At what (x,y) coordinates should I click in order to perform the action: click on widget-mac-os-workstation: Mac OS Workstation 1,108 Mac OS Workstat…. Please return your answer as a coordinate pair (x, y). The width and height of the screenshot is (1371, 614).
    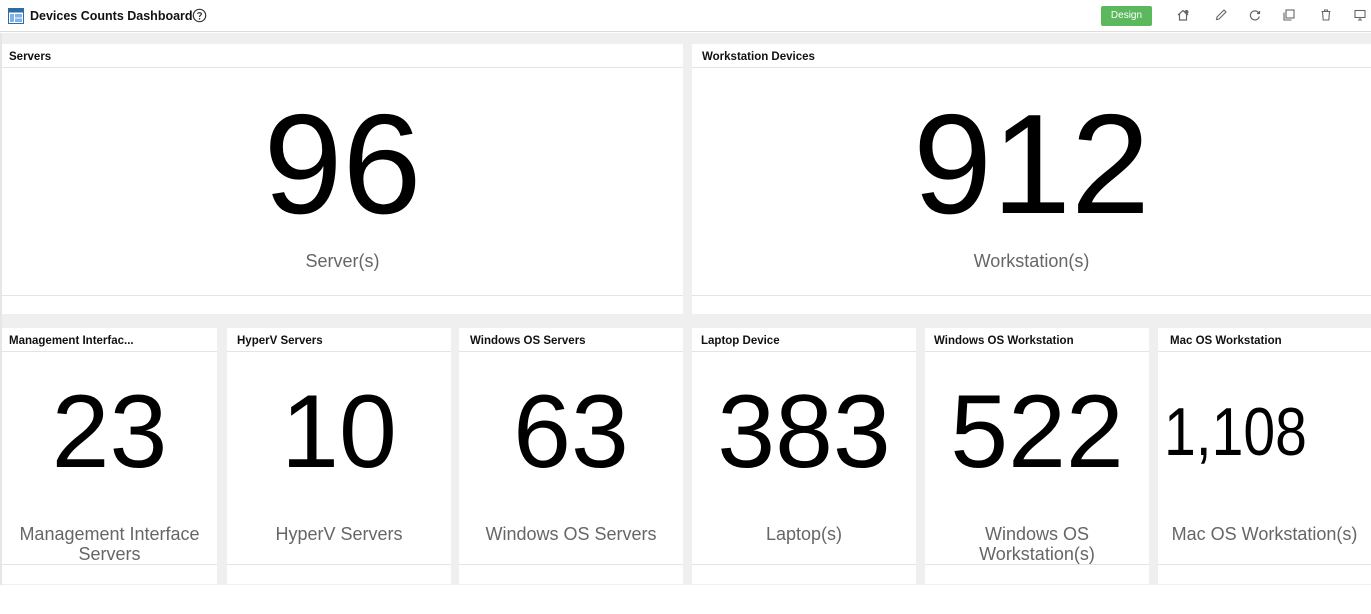
    Looking at the image, I should click on (1264, 456).